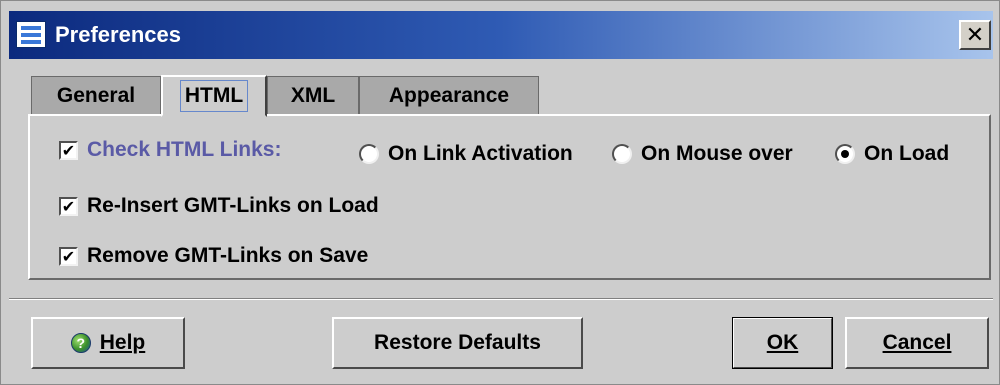 This screenshot has width=1000, height=385. I want to click on close-button: ✕, so click(975, 35).